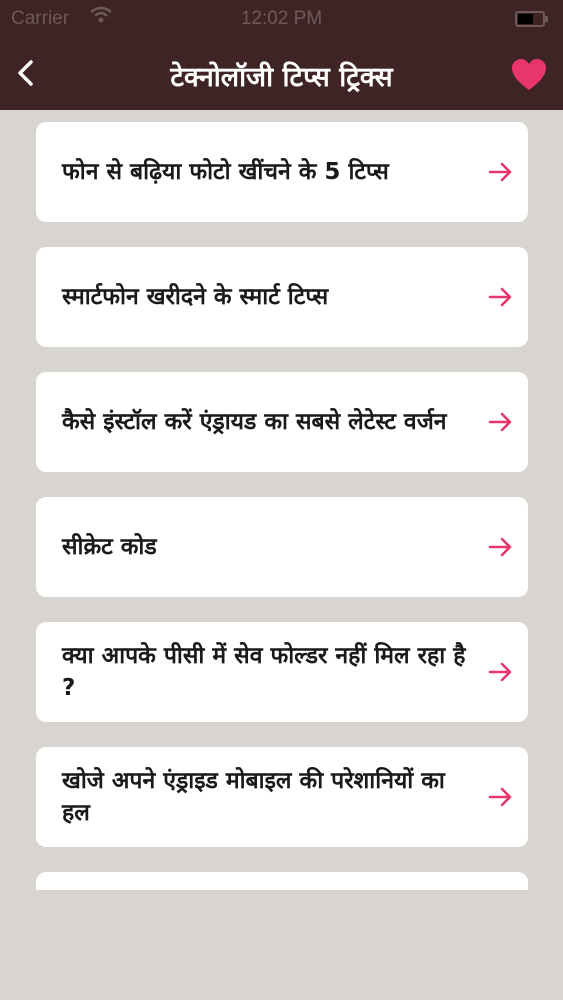 The width and height of the screenshot is (563, 1000). Describe the element at coordinates (25, 73) in the screenshot. I see `back-chevron-icon` at that location.